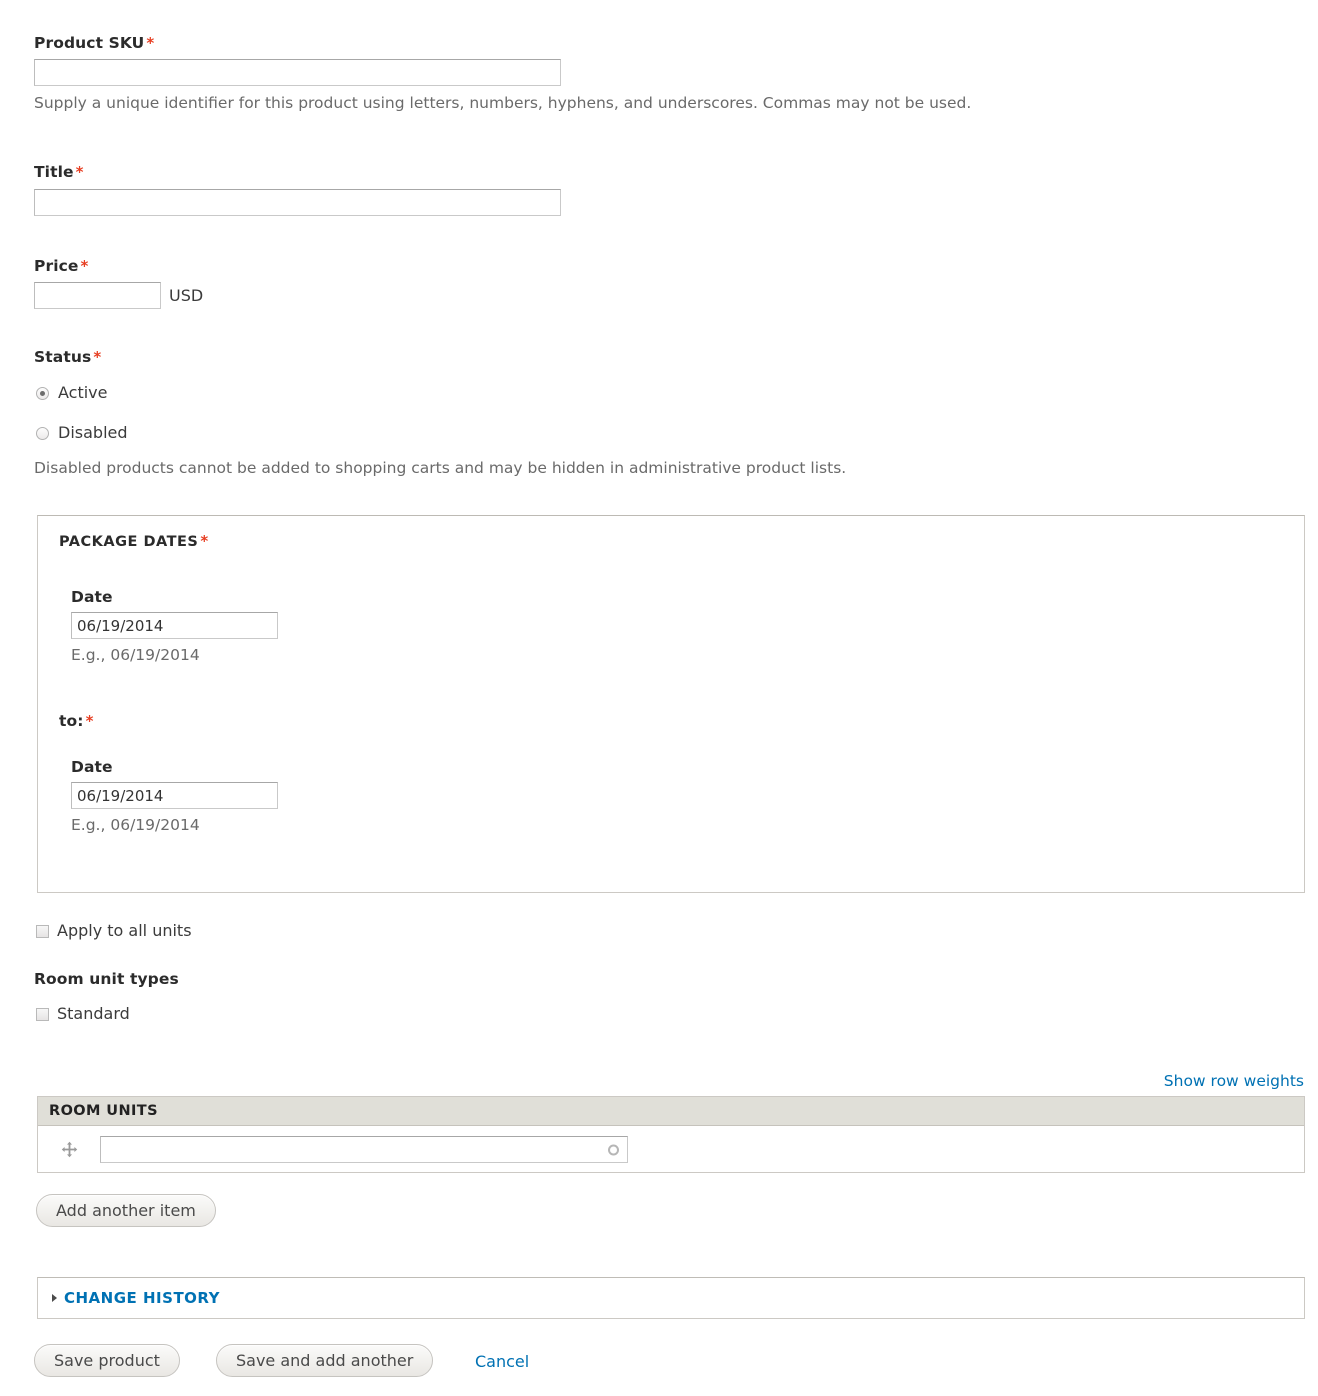 This screenshot has height=1396, width=1318. I want to click on package-date-from-label: Date, so click(92, 597).